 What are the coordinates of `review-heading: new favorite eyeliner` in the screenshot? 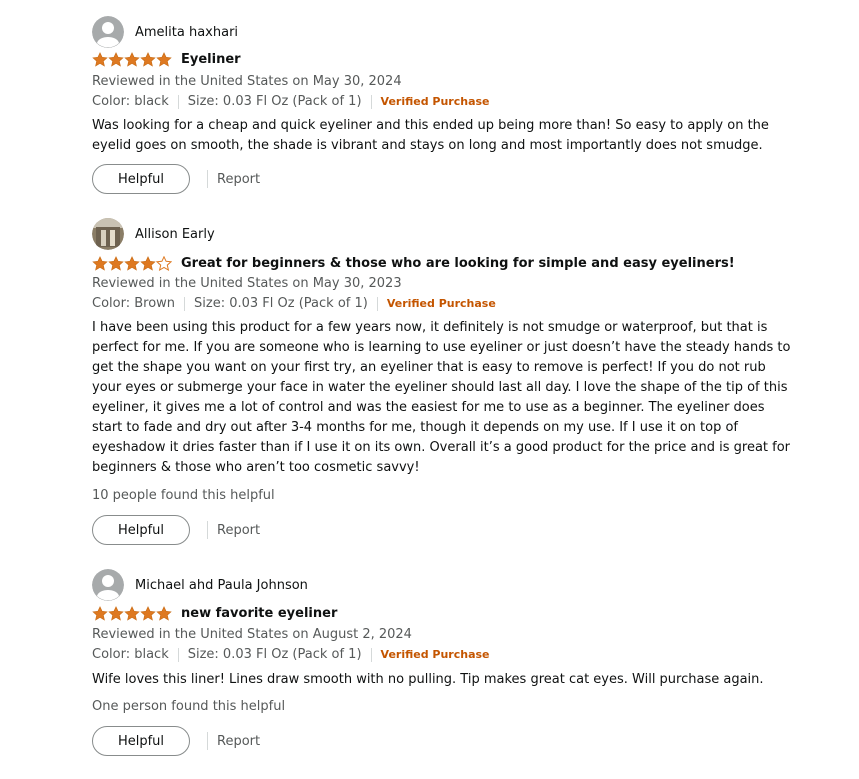 It's located at (214, 613).